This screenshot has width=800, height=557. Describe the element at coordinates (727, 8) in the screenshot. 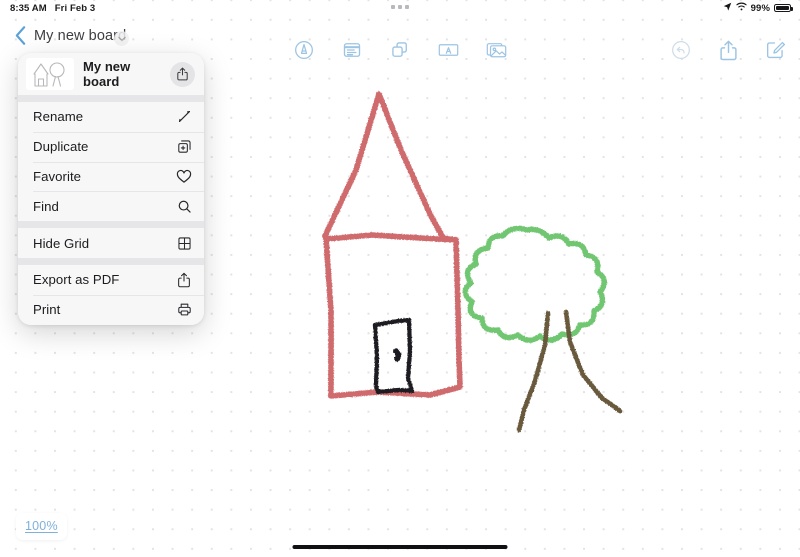

I see `location-arrow-icon` at that location.